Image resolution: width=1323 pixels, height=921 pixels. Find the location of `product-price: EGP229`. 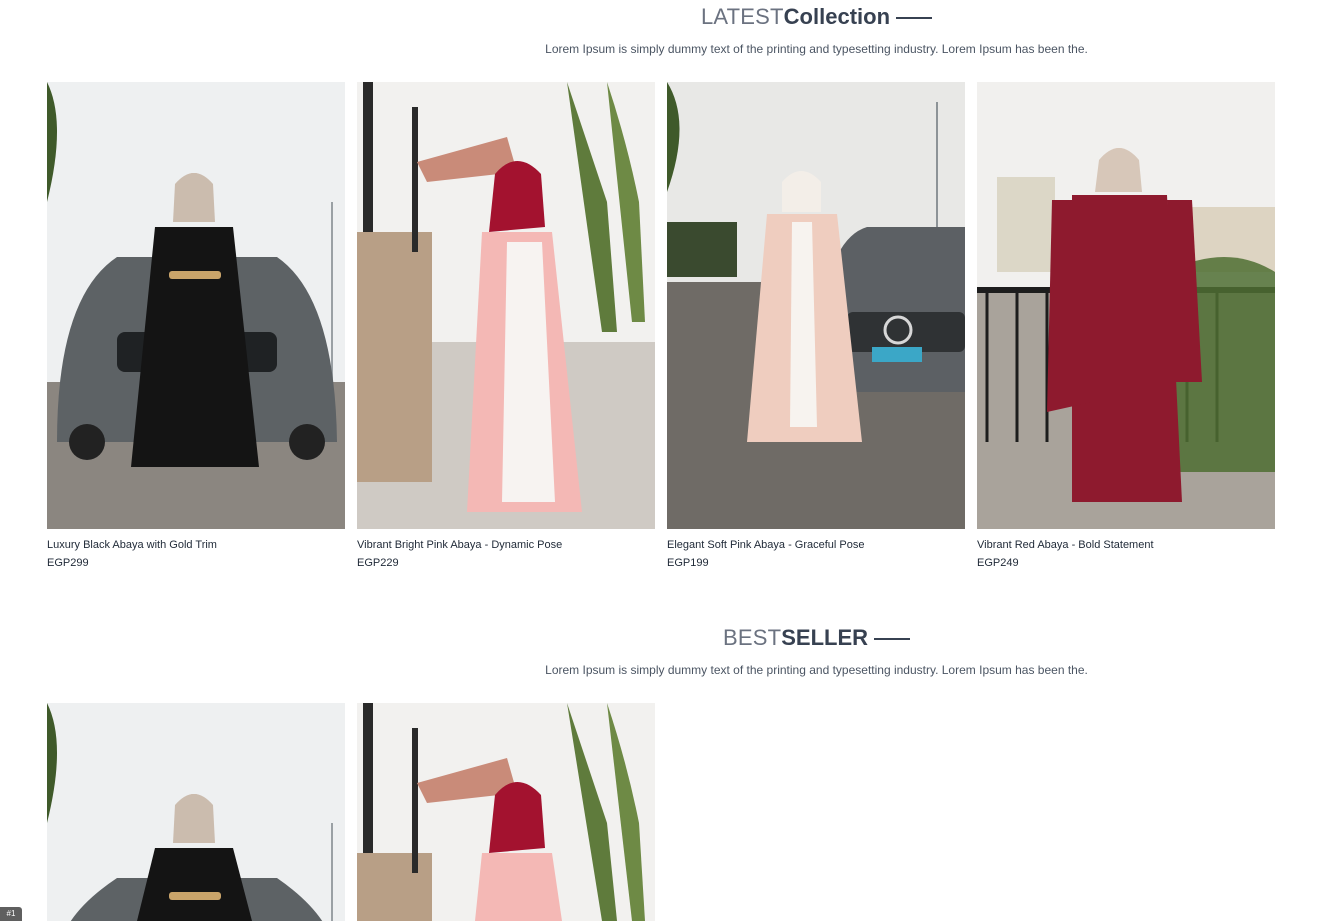

product-price: EGP229 is located at coordinates (378, 563).